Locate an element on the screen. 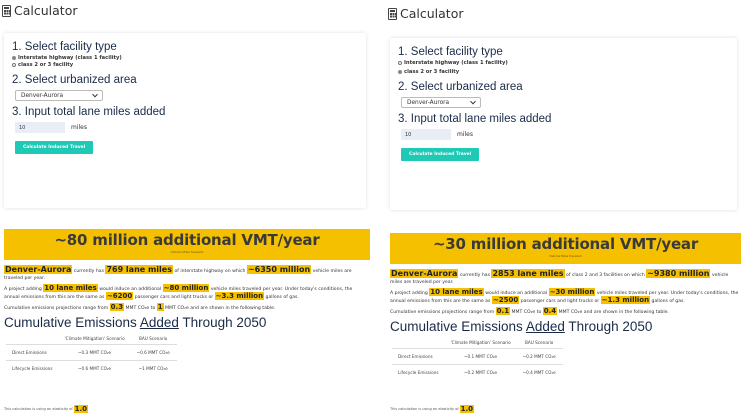 The width and height of the screenshot is (741, 418). calculator-icon is located at coordinates (392, 13).